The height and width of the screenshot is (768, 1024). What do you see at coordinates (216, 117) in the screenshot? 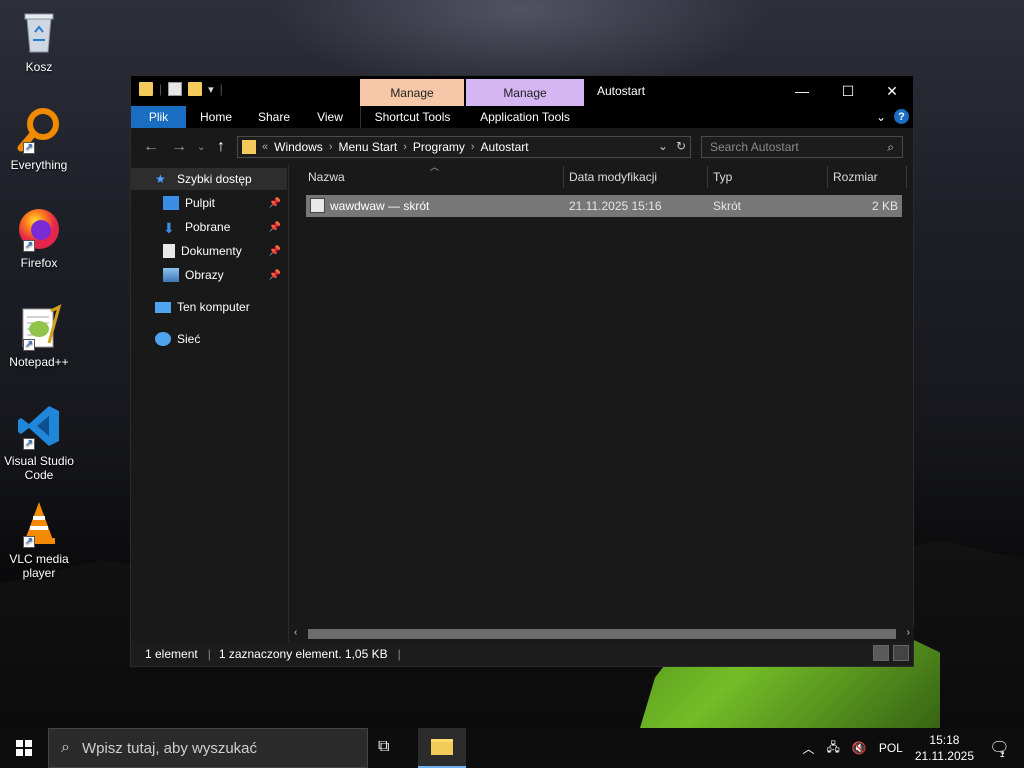
I see `tab-home: Home` at bounding box center [216, 117].